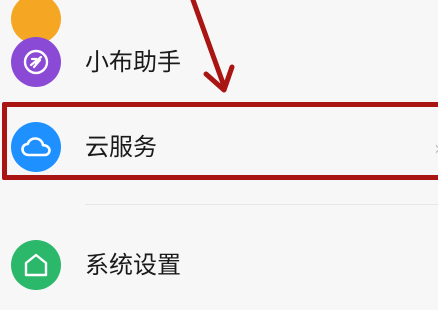 This screenshot has width=438, height=310. Describe the element at coordinates (36, 265) in the screenshot. I see `system-settings-icon` at that location.